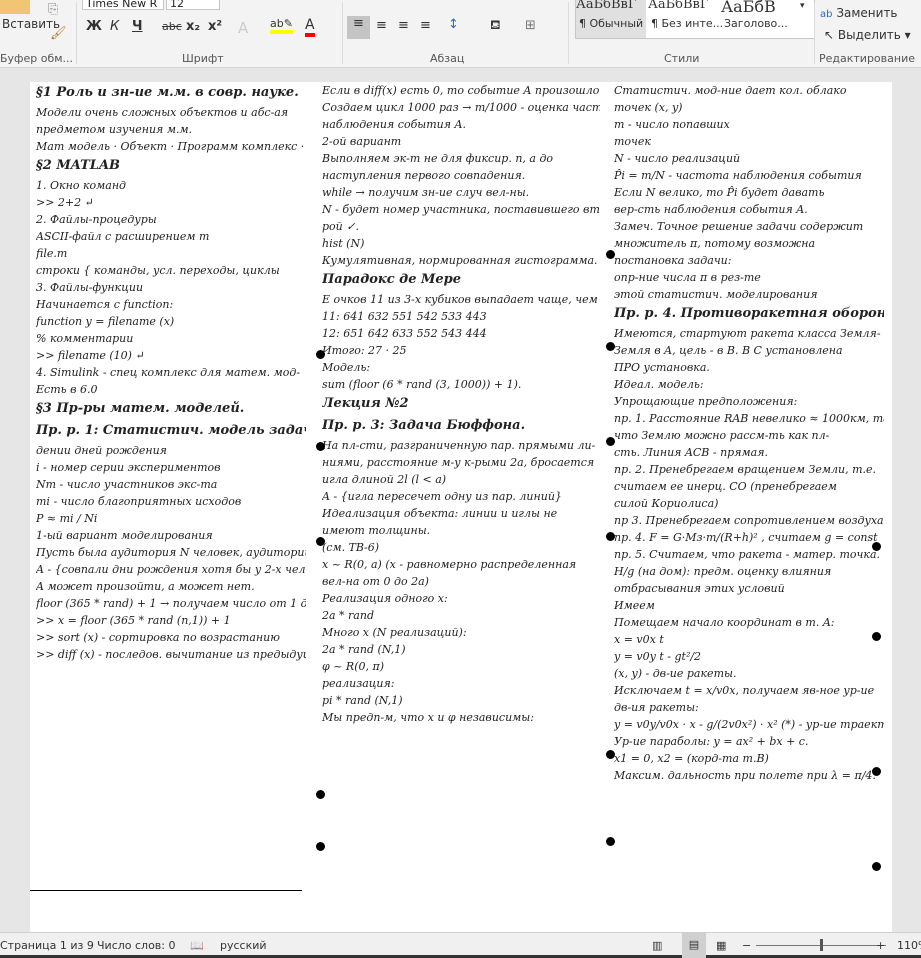  I want to click on handwritten-line: дв-ия ракеты:, so click(656, 707).